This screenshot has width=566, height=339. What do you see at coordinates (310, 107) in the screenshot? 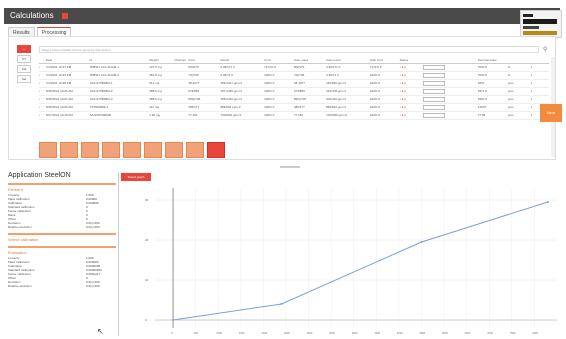
I see `table-cell: 486/177` at bounding box center [310, 107].